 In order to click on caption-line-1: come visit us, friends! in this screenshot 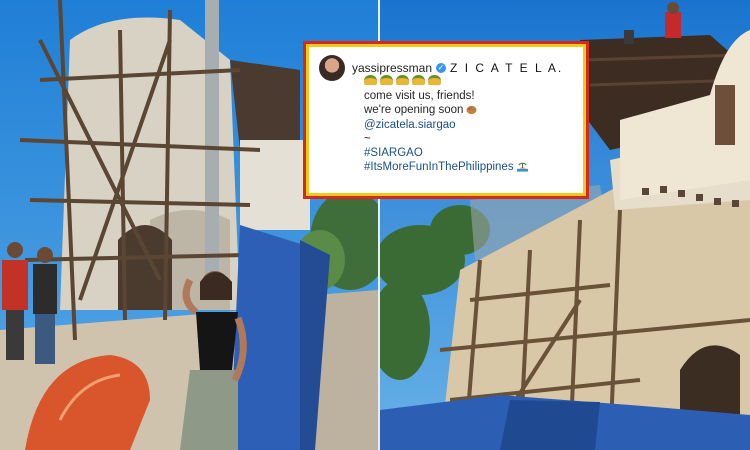, I will do `click(419, 96)`.